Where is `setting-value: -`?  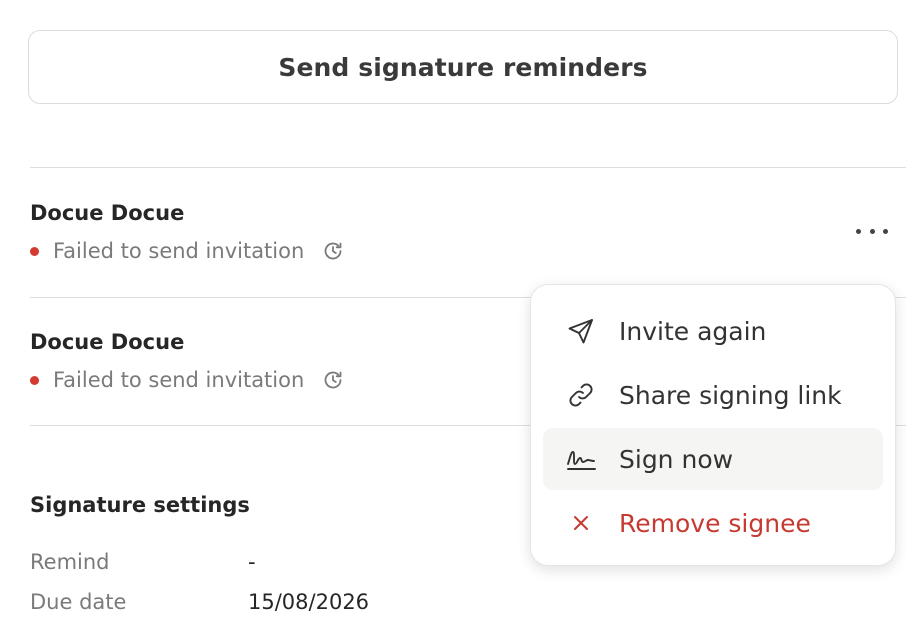
setting-value: - is located at coordinates (252, 562).